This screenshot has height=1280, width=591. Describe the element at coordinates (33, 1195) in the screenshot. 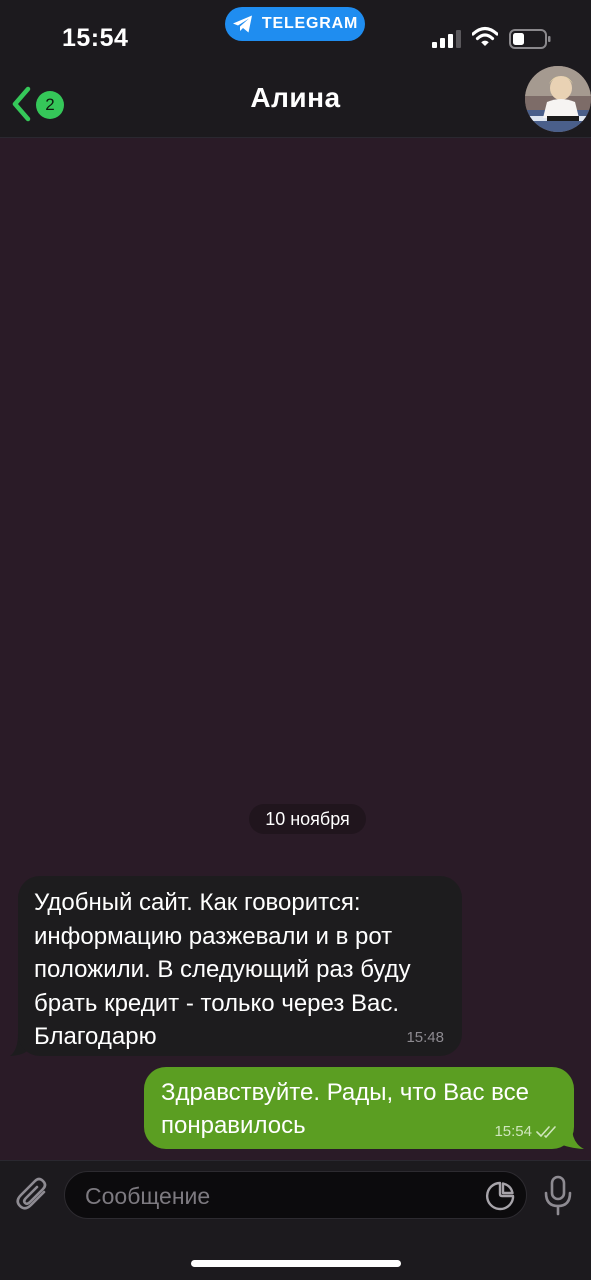

I see `paperclip-icon` at that location.